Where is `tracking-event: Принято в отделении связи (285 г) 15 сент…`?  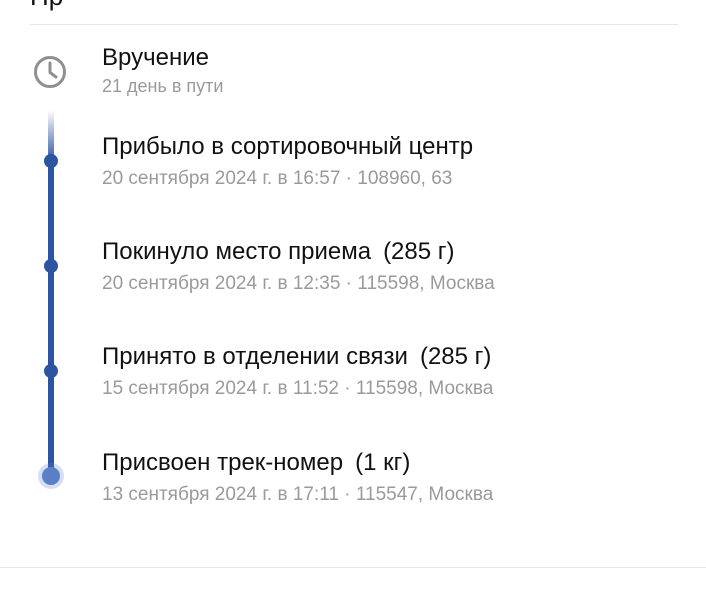 tracking-event: Принято в отделении связи (285 г) 15 сент… is located at coordinates (297, 372).